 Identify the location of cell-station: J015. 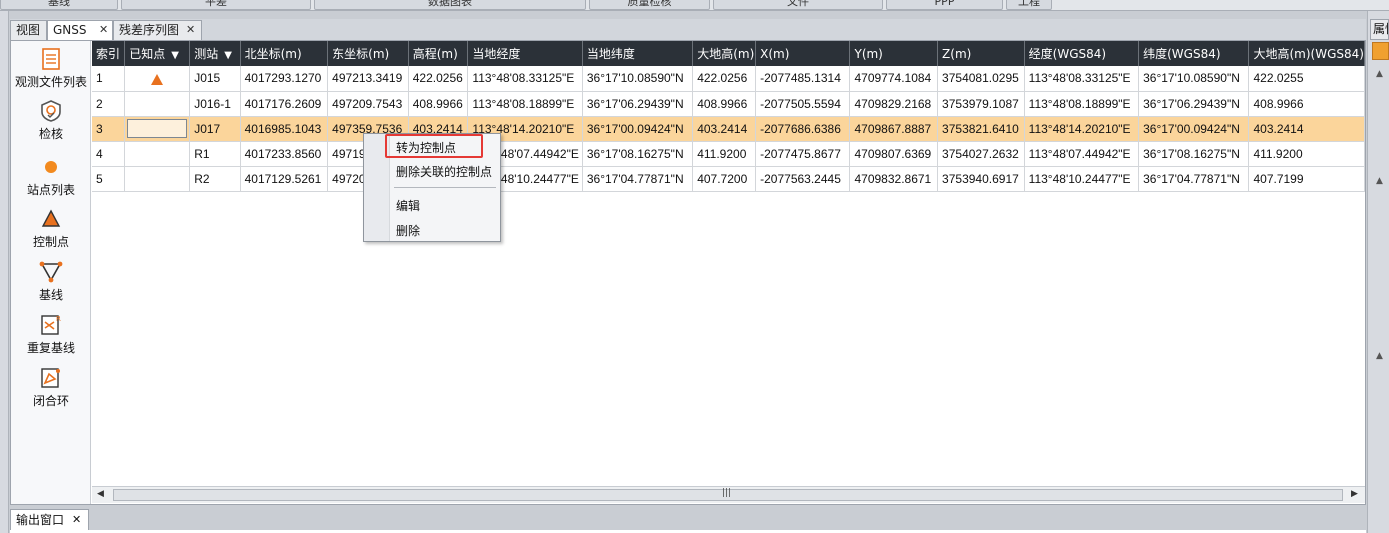
(215, 79).